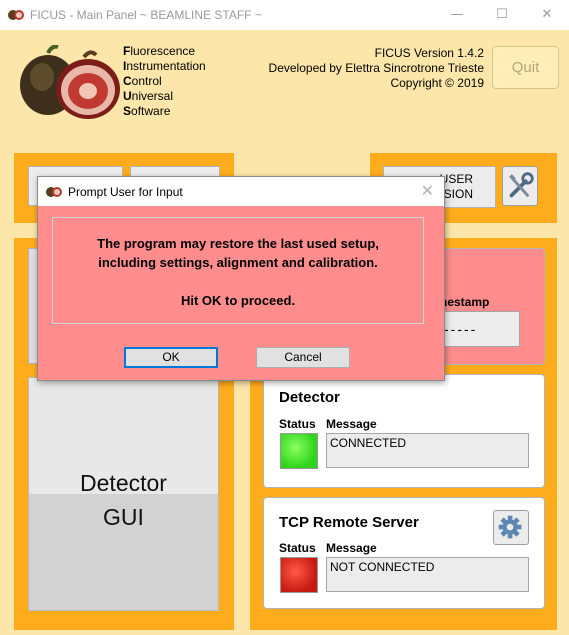 The image size is (569, 635). Describe the element at coordinates (303, 357) in the screenshot. I see `cancel-button: Cancel` at that location.